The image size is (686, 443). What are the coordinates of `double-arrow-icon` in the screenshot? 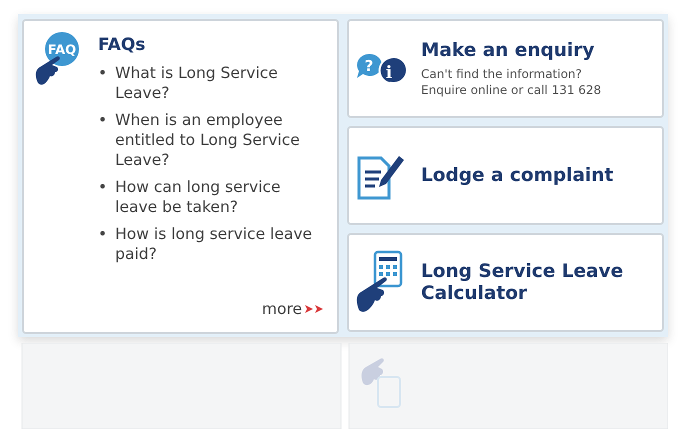 It's located at (314, 309).